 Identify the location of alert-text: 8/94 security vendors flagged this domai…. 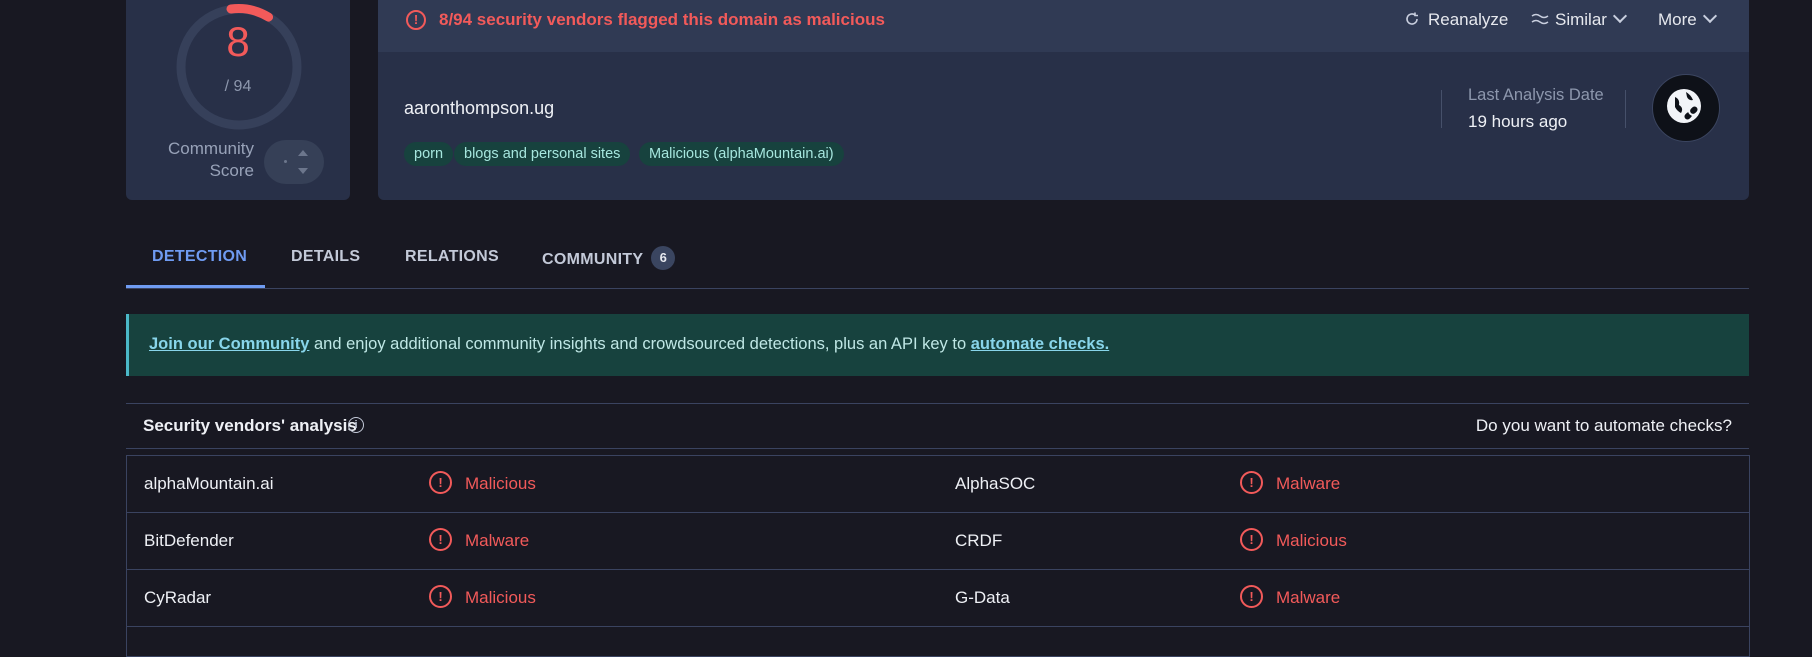
(662, 19).